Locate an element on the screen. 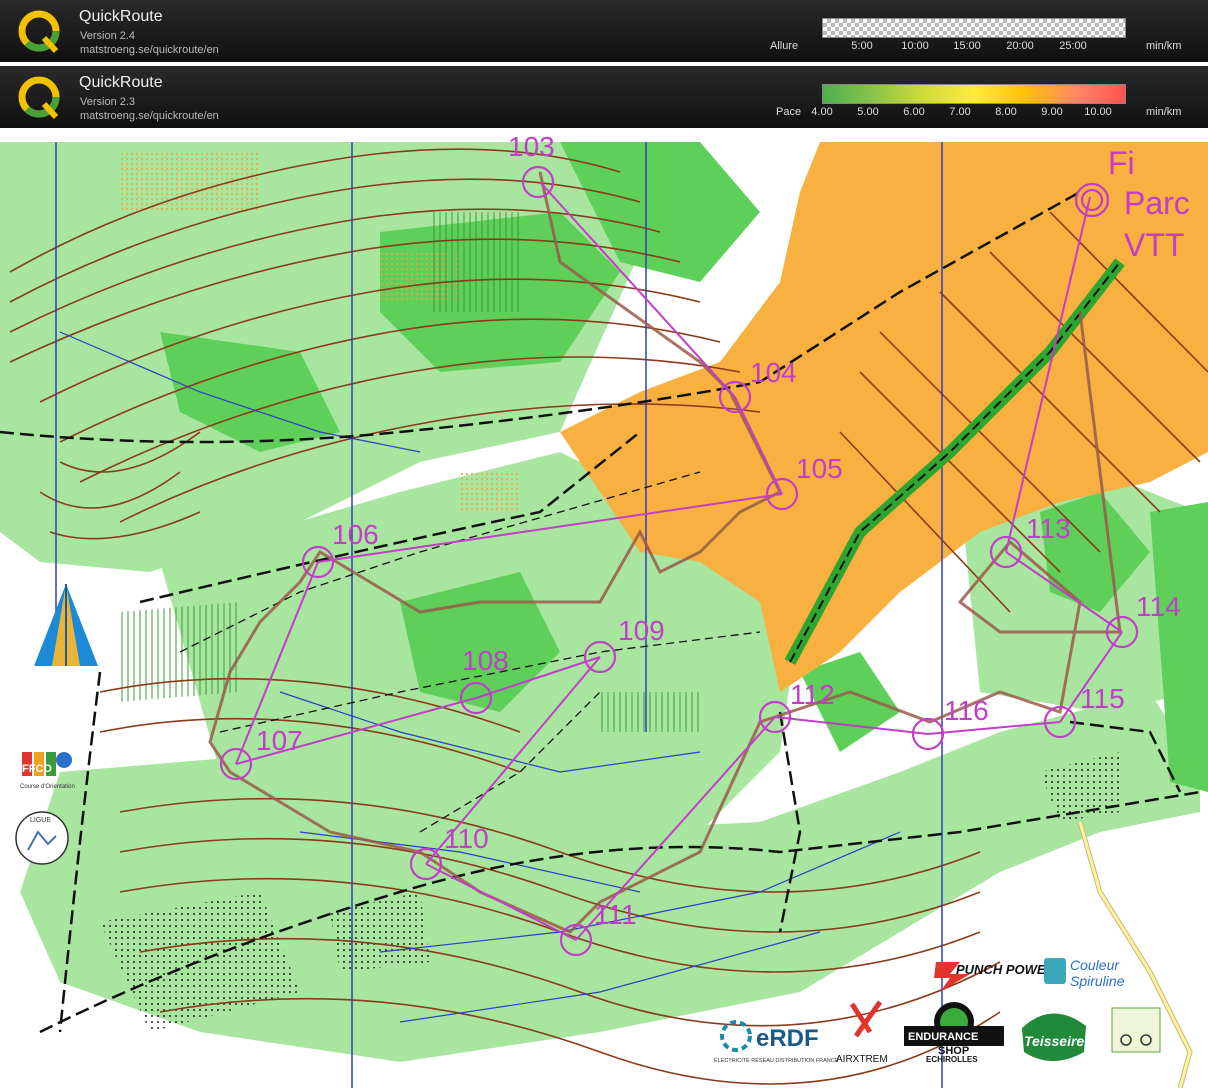  control-label-115: 115 is located at coordinates (1102, 698).